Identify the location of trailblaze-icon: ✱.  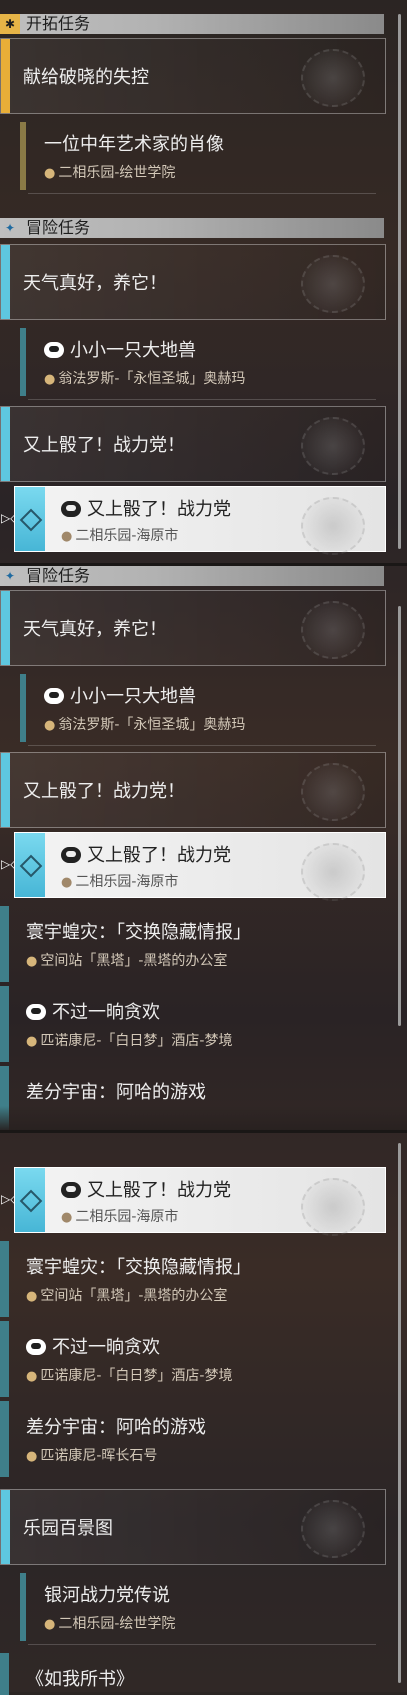
(10, 24).